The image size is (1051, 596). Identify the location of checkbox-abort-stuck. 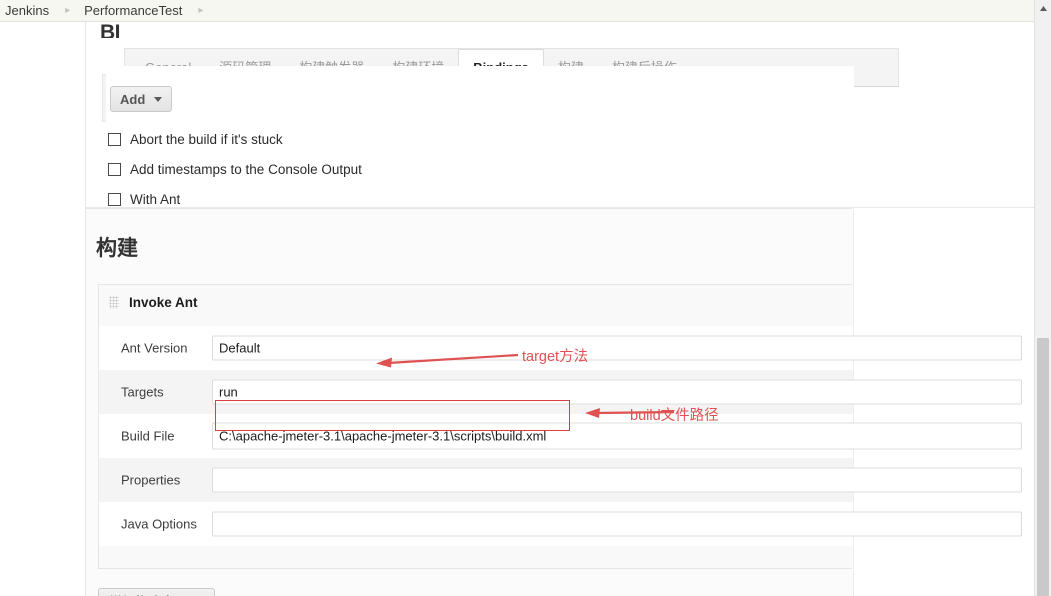
(114, 139).